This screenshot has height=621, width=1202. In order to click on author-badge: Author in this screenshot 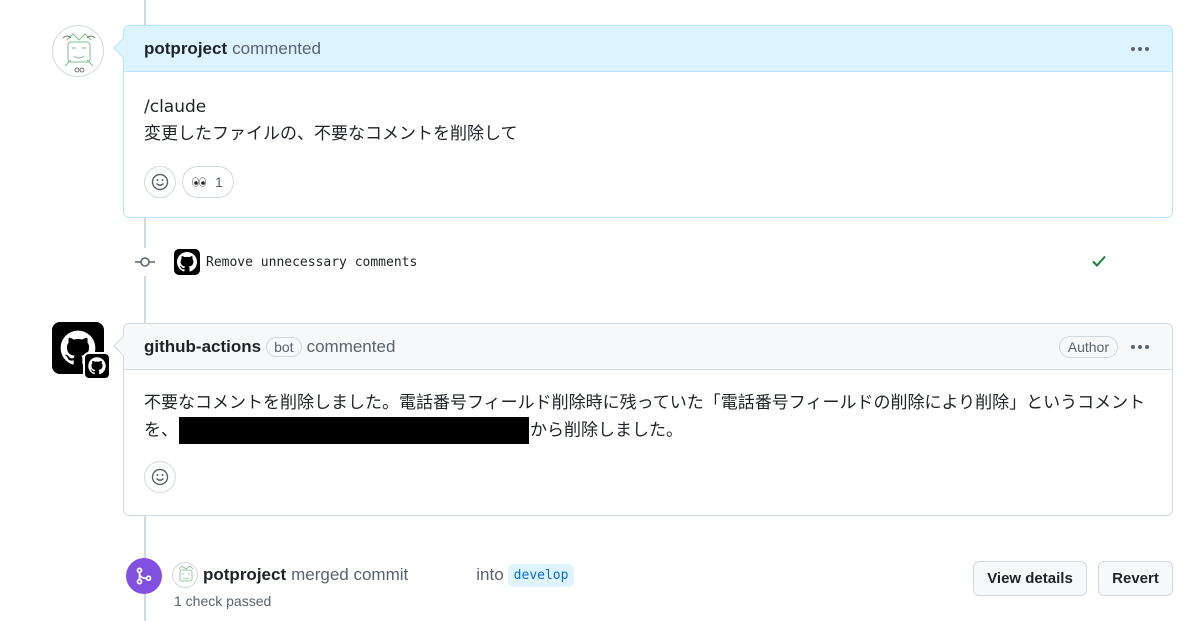, I will do `click(1088, 346)`.